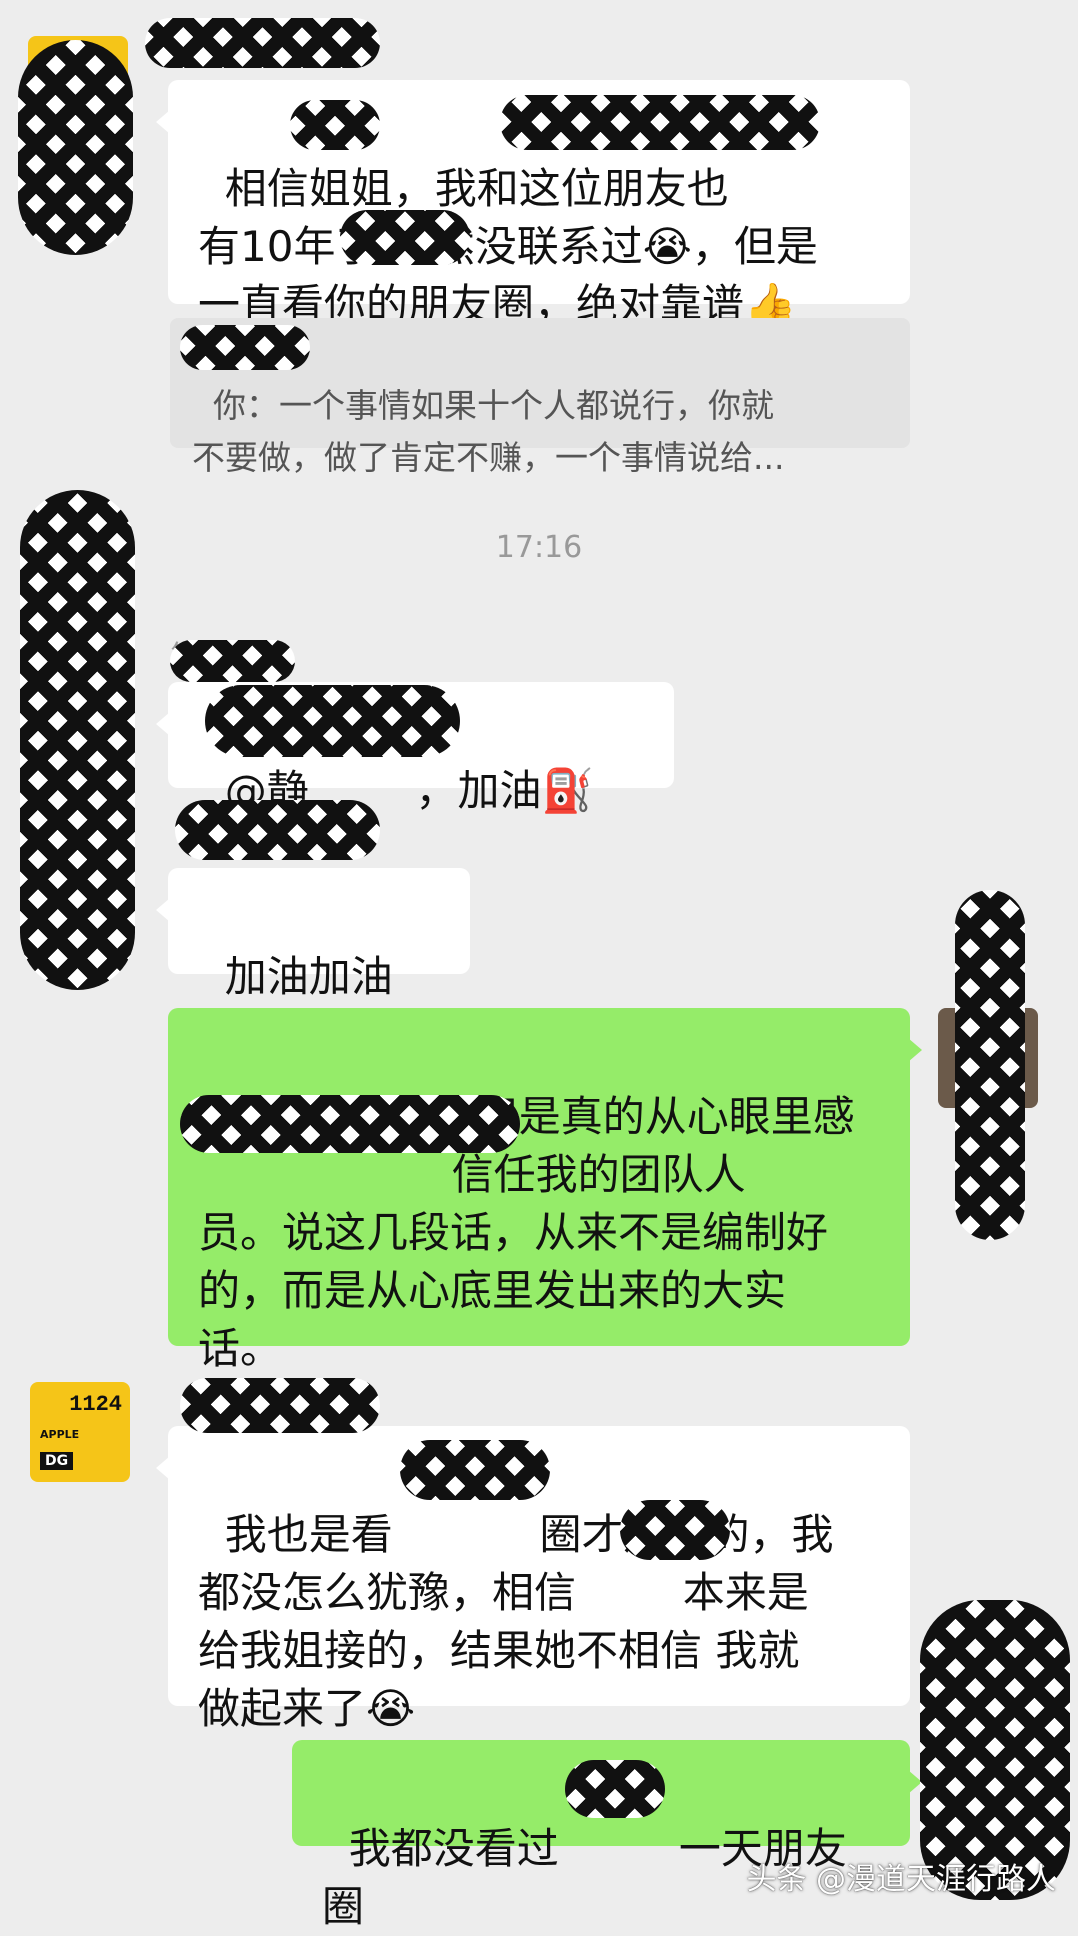 This screenshot has height=1936, width=1078. I want to click on avatar: 1124 APPLE DG, so click(80, 1432).